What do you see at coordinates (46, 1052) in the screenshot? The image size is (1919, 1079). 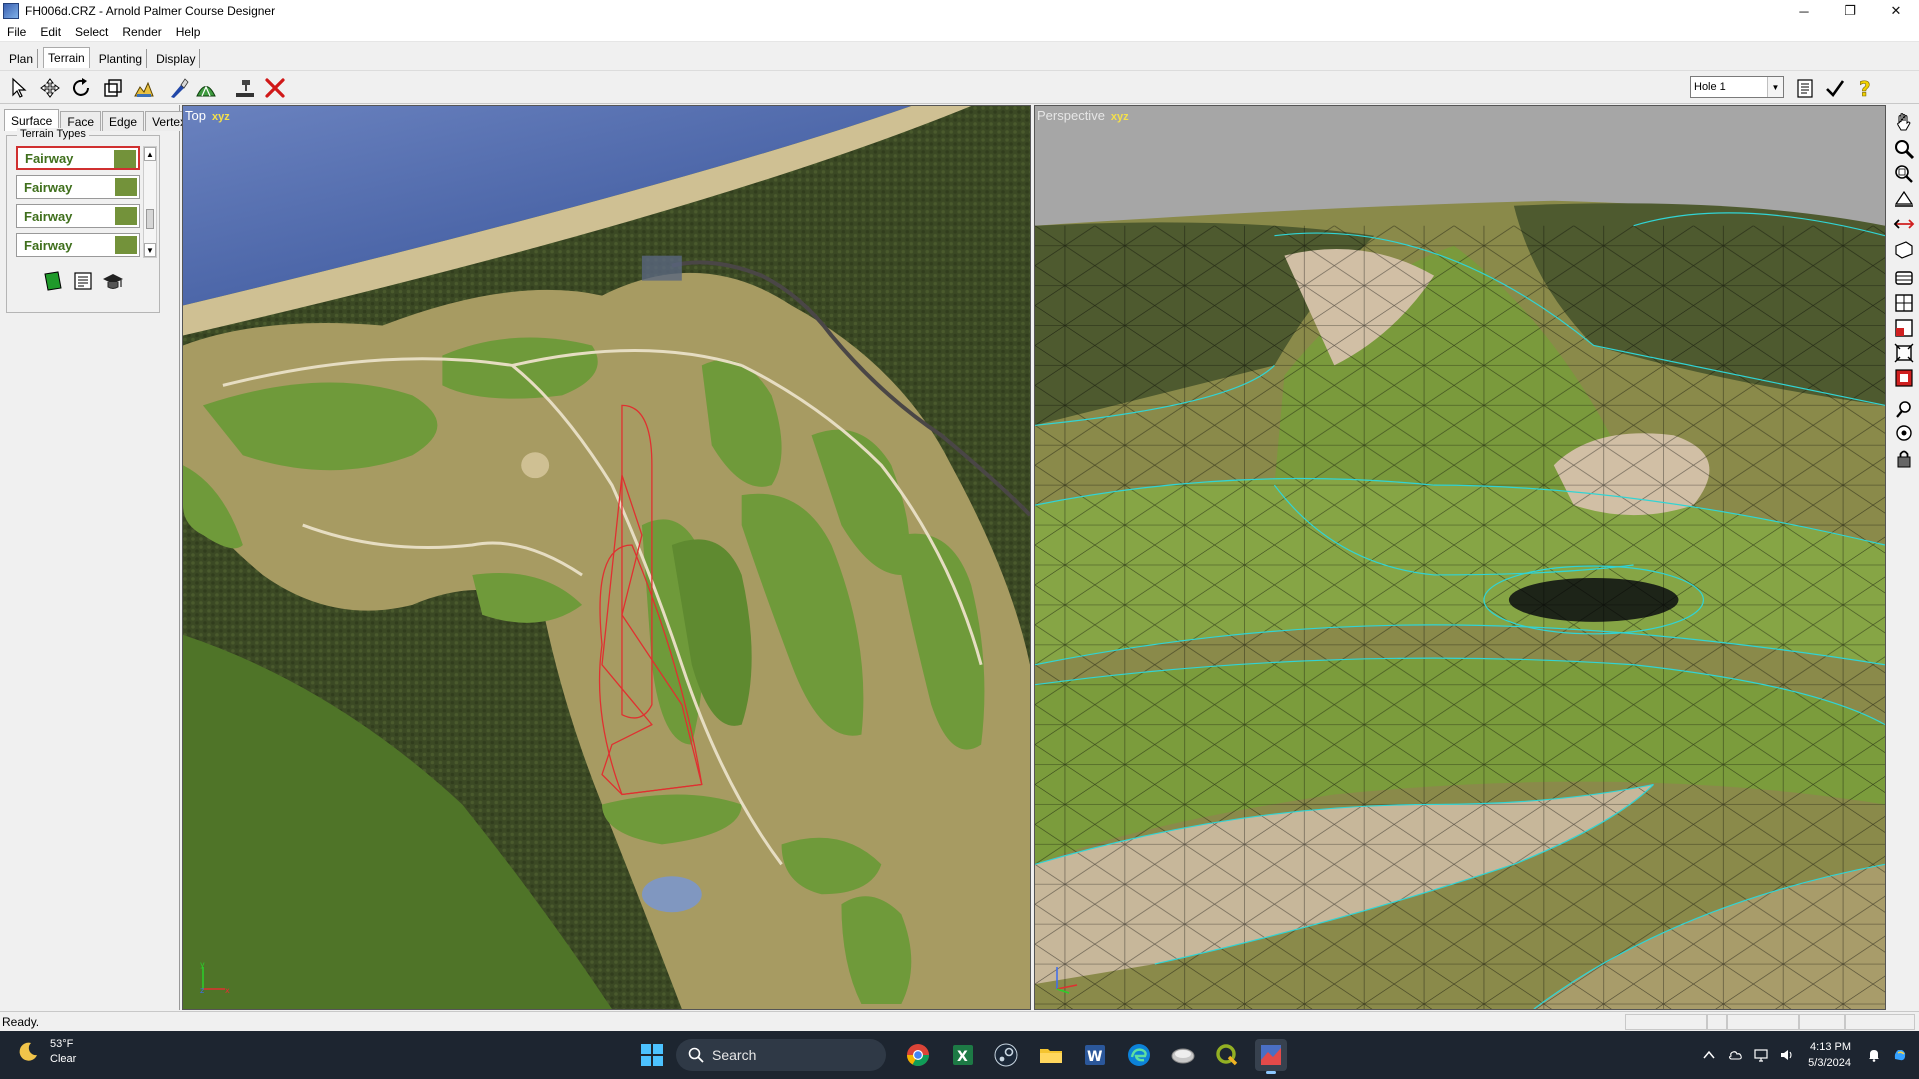 I see `weather-widget: 53°F Clear` at bounding box center [46, 1052].